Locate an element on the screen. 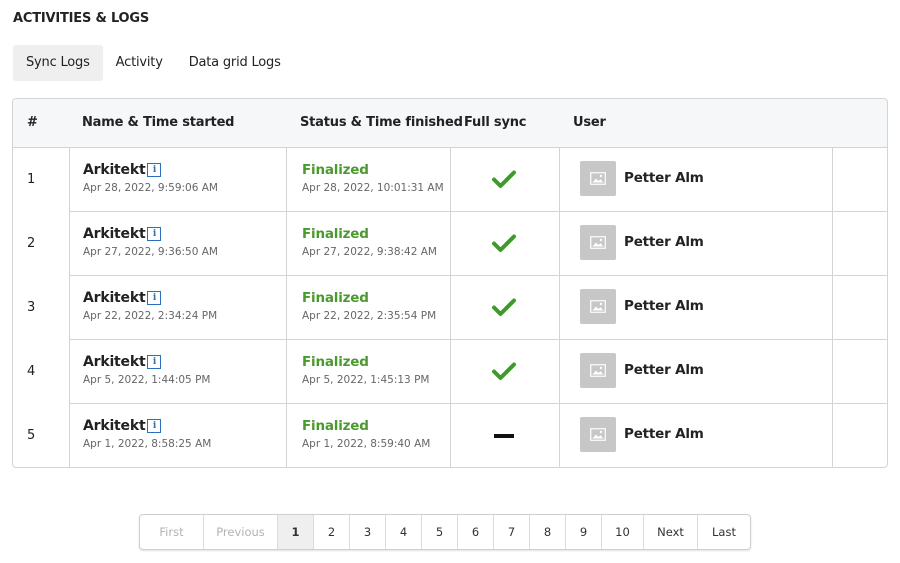  header-status-time-finished: Status & Time finished is located at coordinates (381, 122).